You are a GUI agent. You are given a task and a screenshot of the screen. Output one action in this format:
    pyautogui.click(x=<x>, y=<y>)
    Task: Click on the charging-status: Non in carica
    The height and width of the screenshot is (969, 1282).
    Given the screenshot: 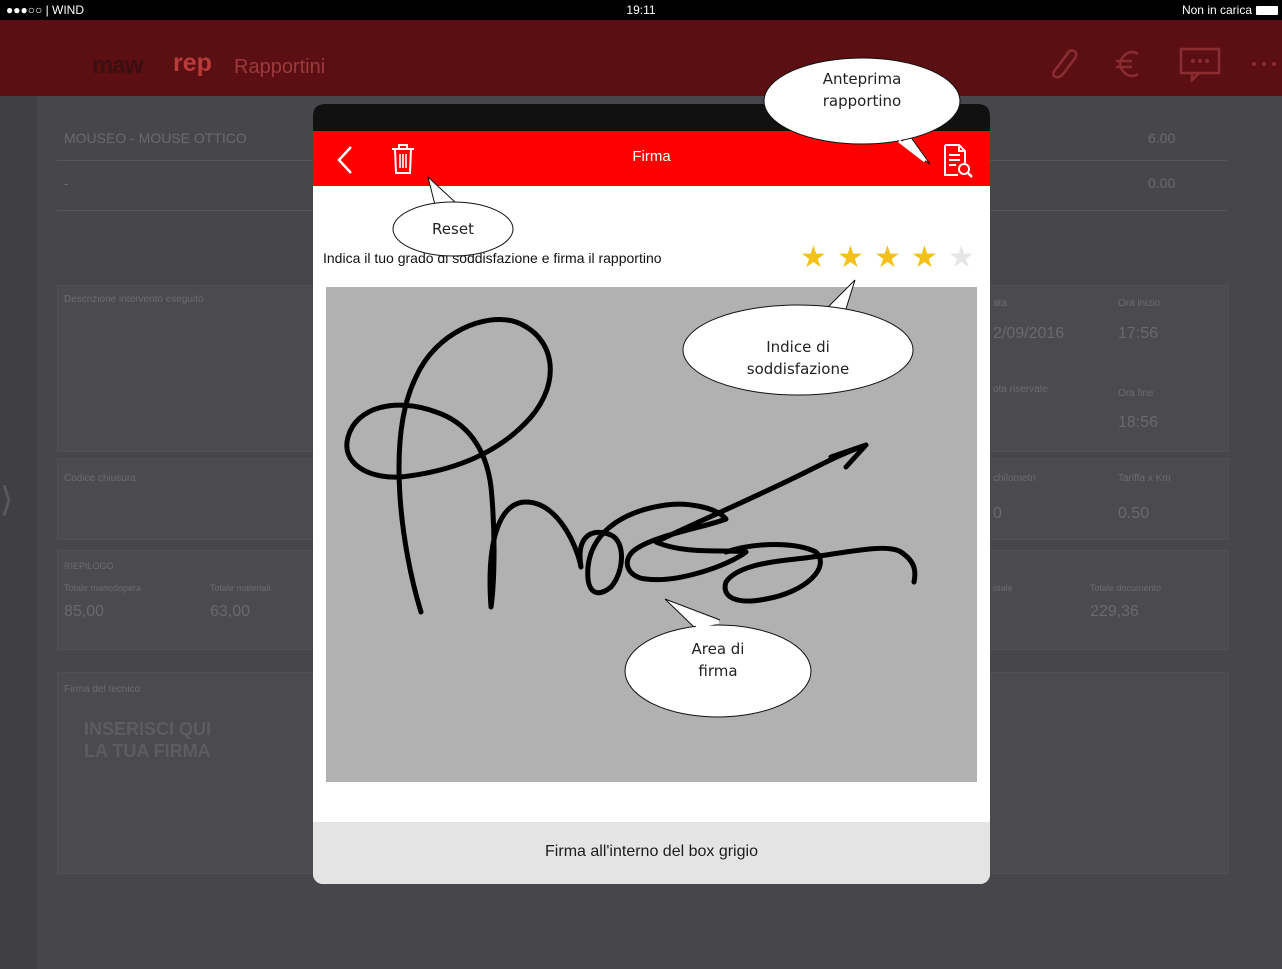 What is the action you would take?
    pyautogui.click(x=1216, y=10)
    